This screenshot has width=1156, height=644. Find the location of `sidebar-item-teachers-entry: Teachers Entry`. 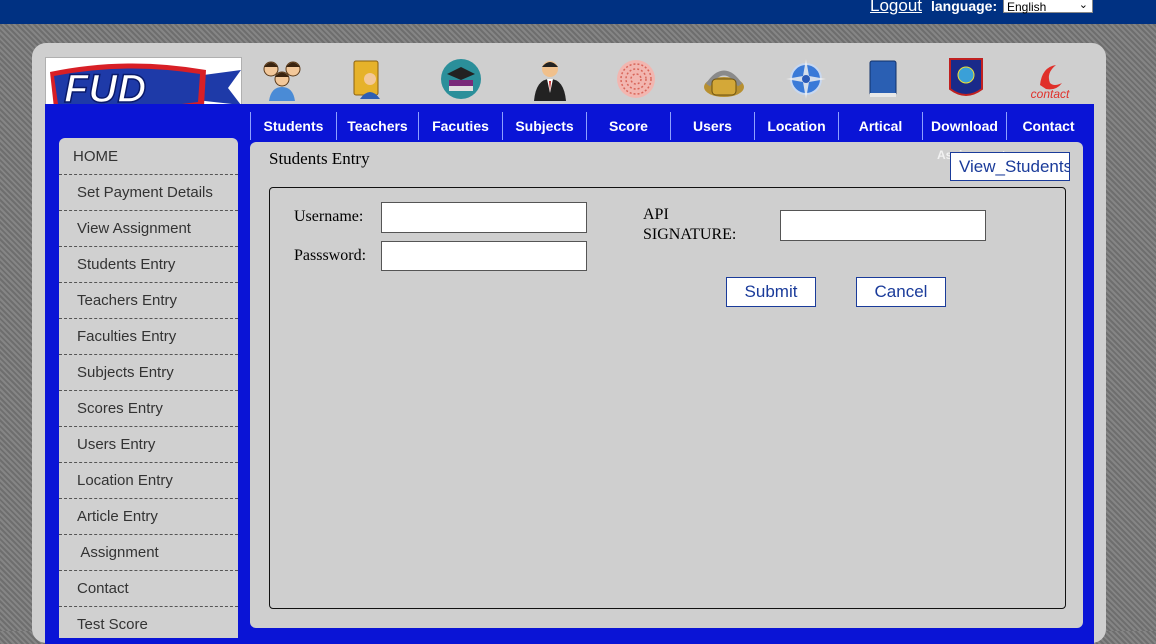

sidebar-item-teachers-entry: Teachers Entry is located at coordinates (148, 301).